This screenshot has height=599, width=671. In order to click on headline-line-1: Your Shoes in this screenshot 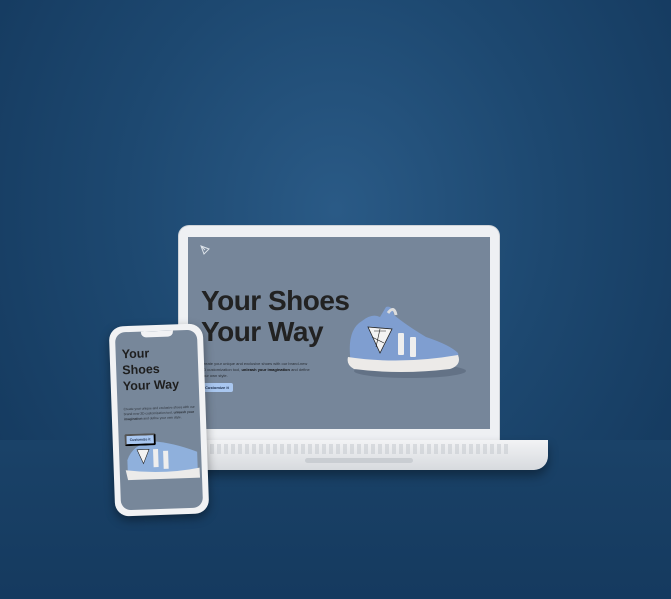, I will do `click(275, 300)`.